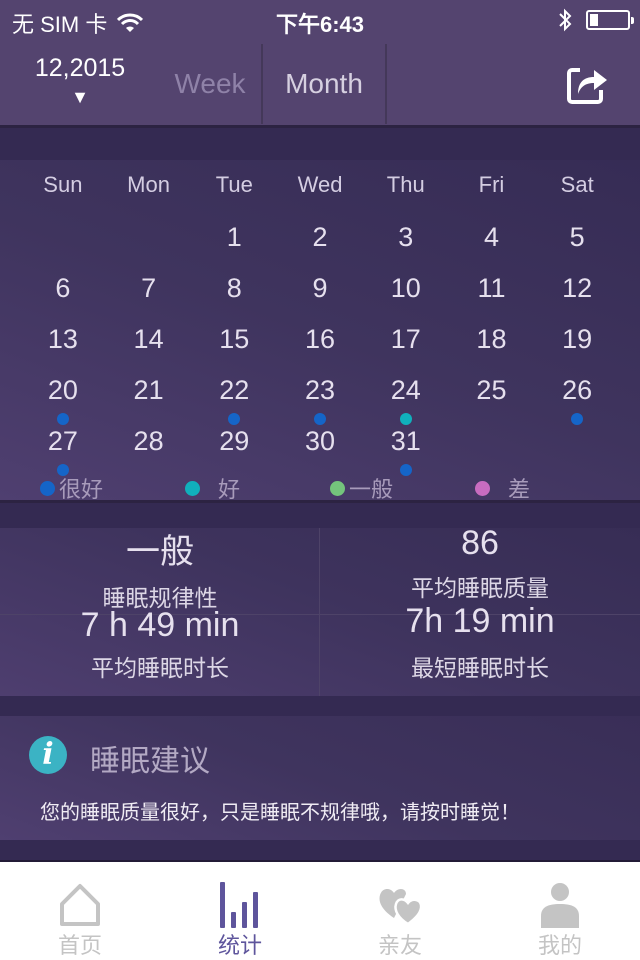 The width and height of the screenshot is (640, 960). I want to click on calendar-week-row: 6 7 8 9 10 11 12, so click(320, 298).